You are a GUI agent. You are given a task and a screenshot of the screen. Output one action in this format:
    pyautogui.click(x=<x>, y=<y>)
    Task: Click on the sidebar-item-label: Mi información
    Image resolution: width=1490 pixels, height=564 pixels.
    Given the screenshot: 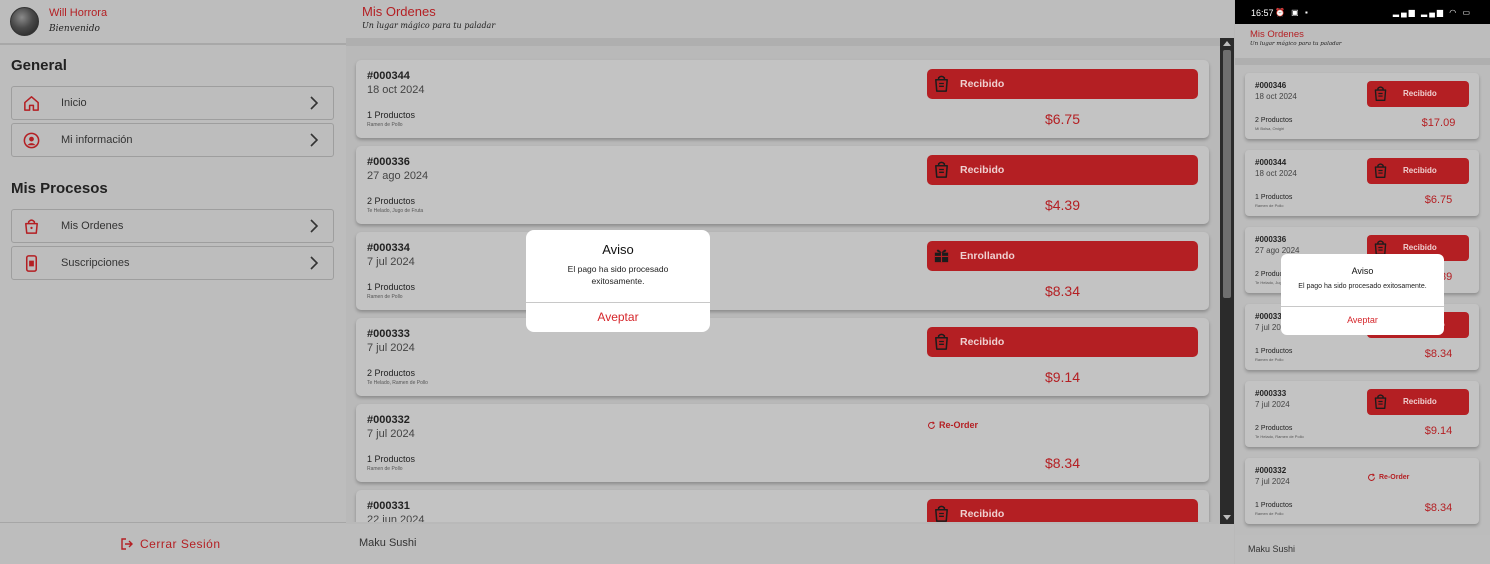 What is the action you would take?
    pyautogui.click(x=97, y=140)
    